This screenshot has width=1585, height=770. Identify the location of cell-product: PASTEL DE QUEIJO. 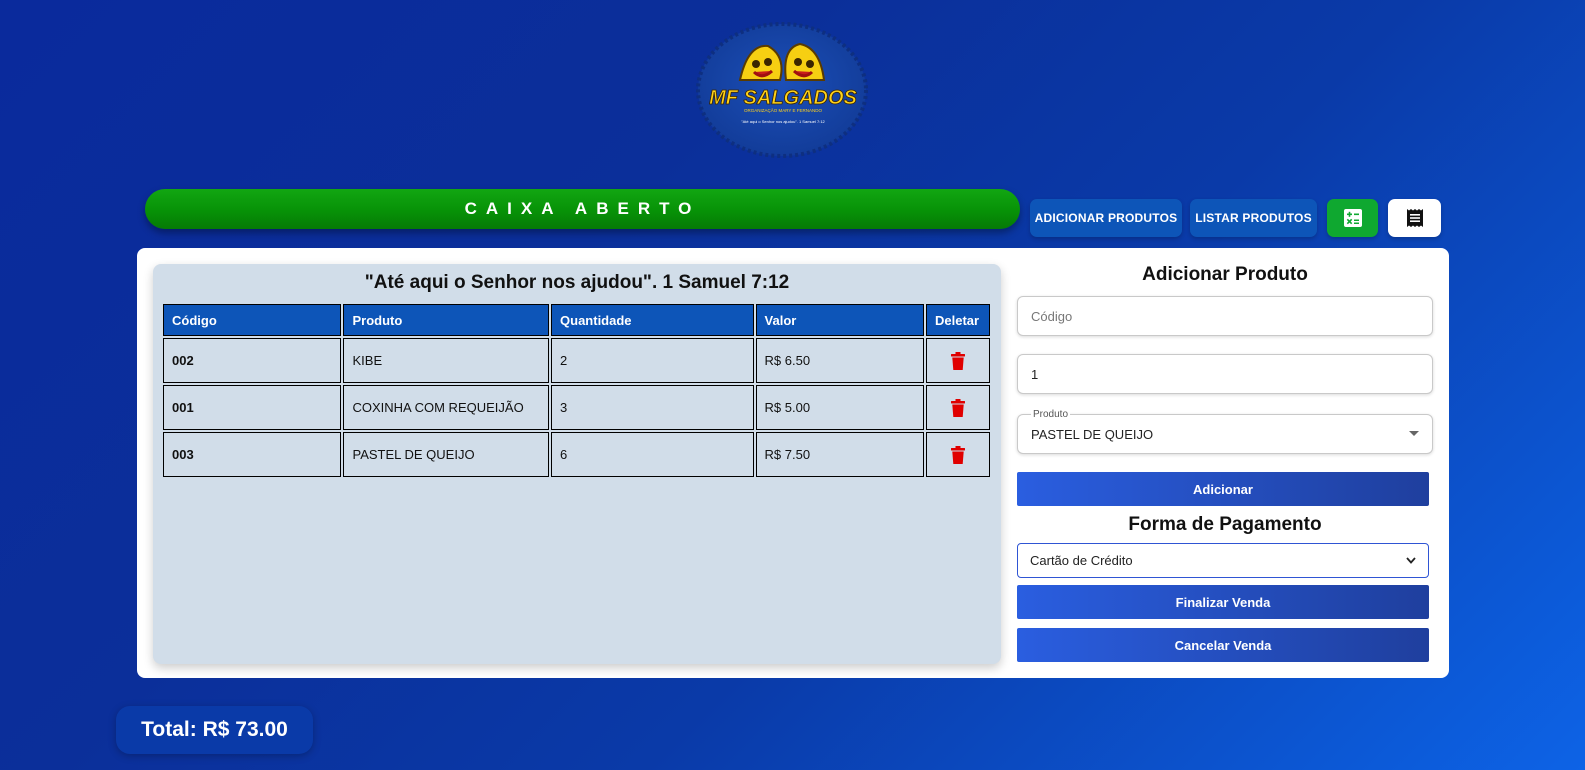
(446, 454).